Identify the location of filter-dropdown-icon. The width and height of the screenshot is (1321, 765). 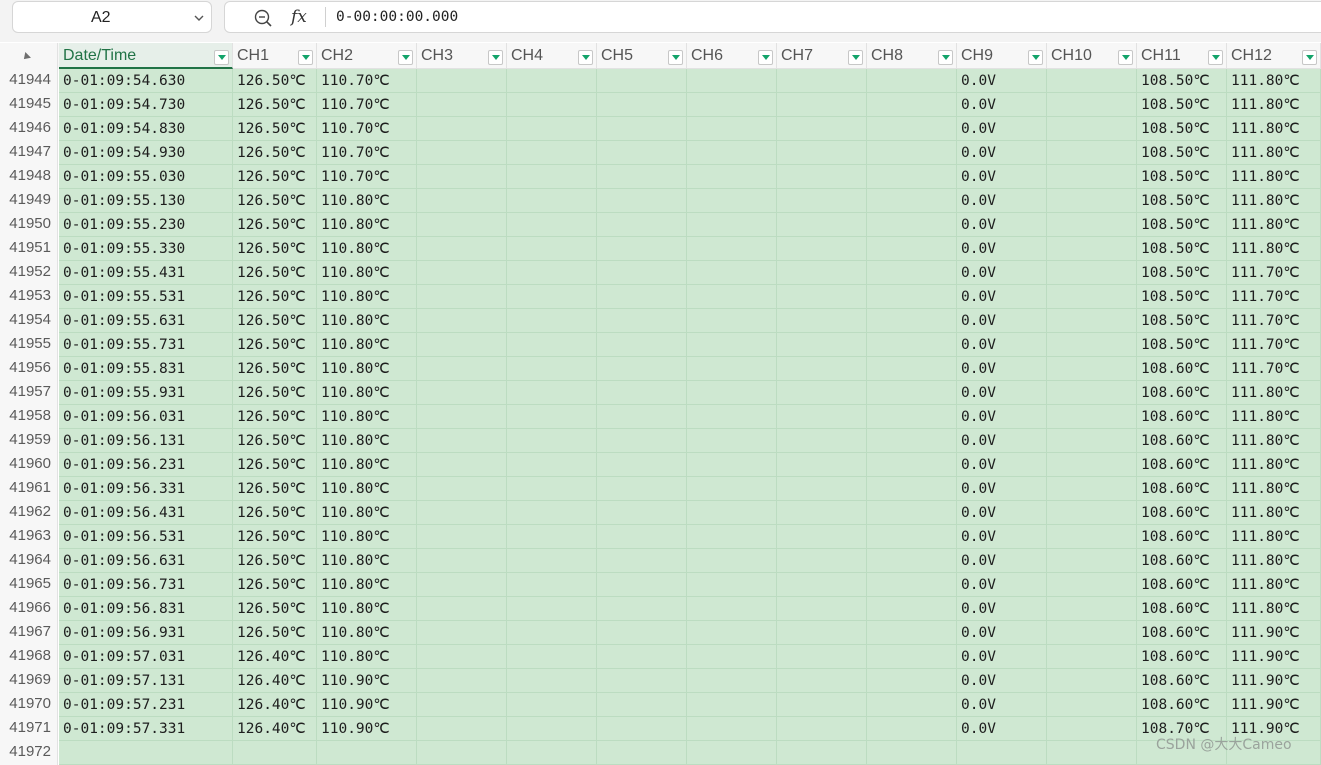
(945, 57).